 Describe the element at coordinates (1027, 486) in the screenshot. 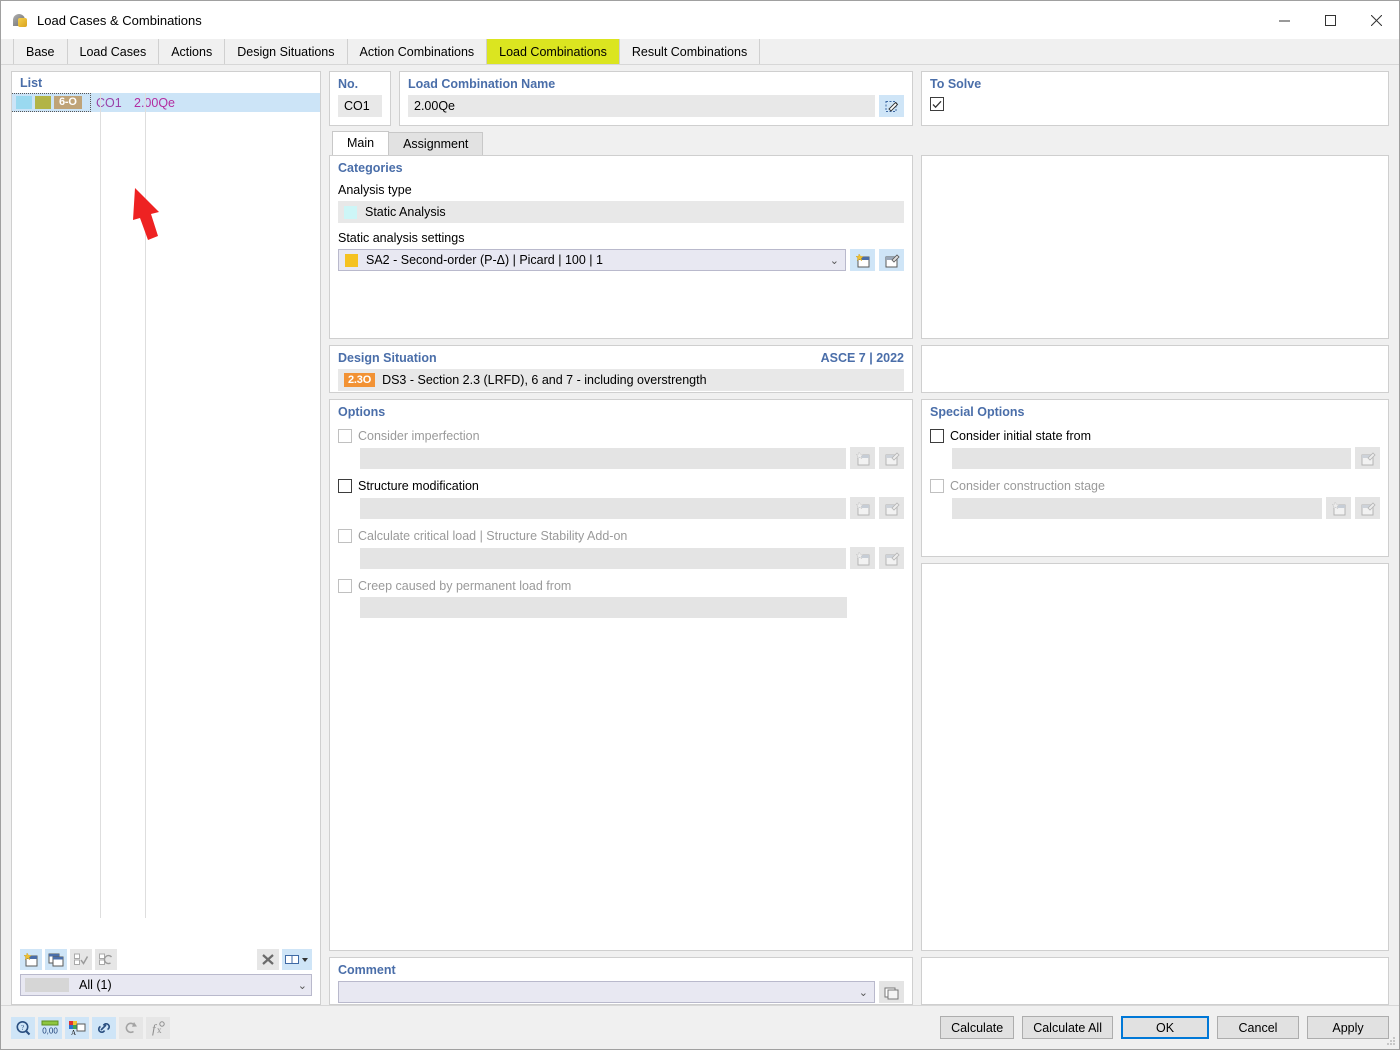

I see `consider-construction-stage-label: Consider construction stage` at that location.